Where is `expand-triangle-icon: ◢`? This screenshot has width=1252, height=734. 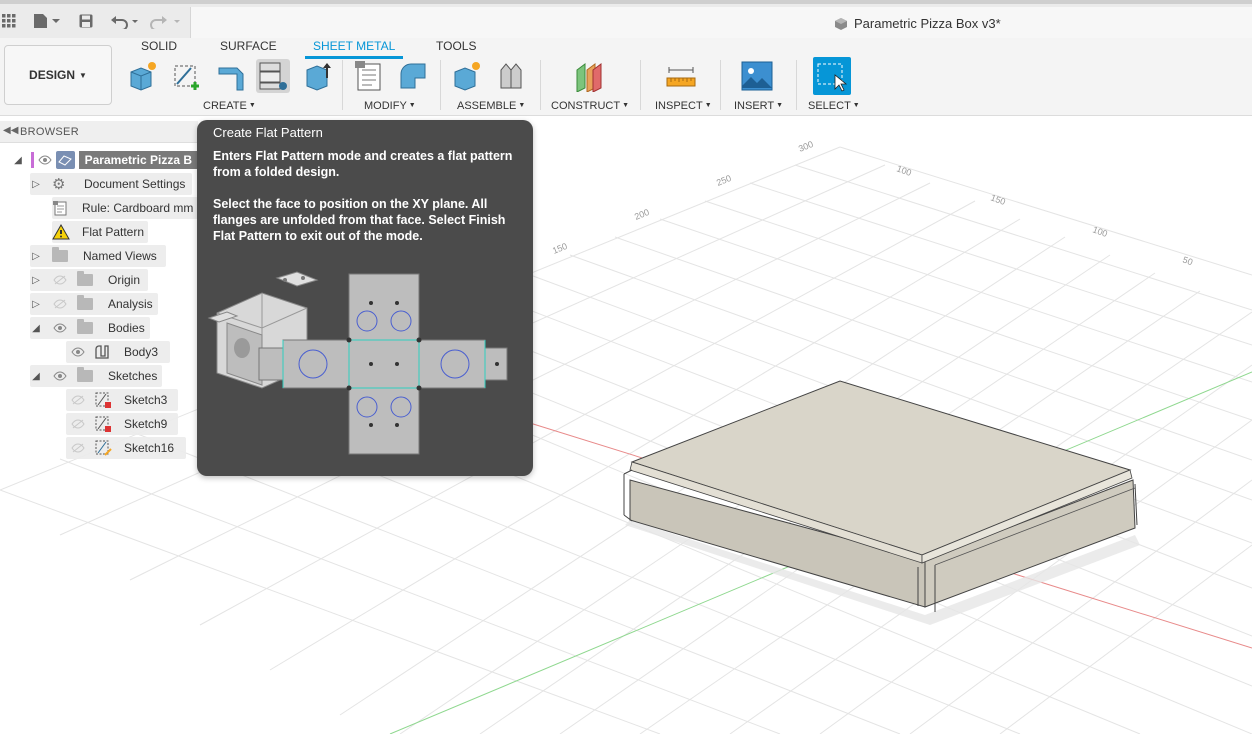
expand-triangle-icon: ◢ is located at coordinates (18, 160).